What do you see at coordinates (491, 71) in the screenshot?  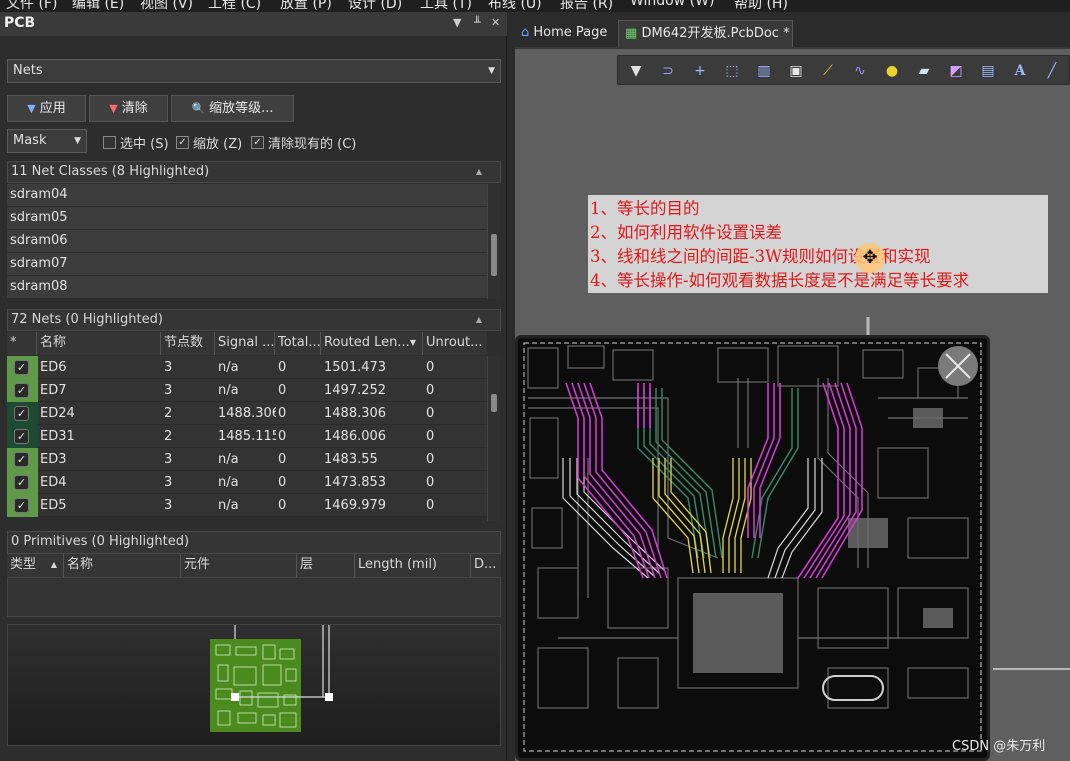 I see `chevron-down-icon: ▼` at bounding box center [491, 71].